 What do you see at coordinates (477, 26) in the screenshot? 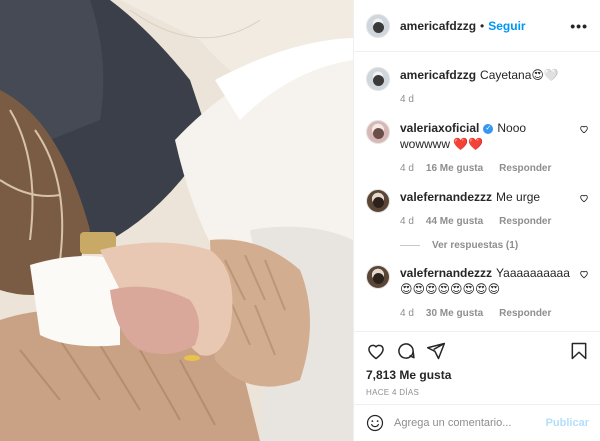
I see `post-header: americafdzzg • Seguir •••` at bounding box center [477, 26].